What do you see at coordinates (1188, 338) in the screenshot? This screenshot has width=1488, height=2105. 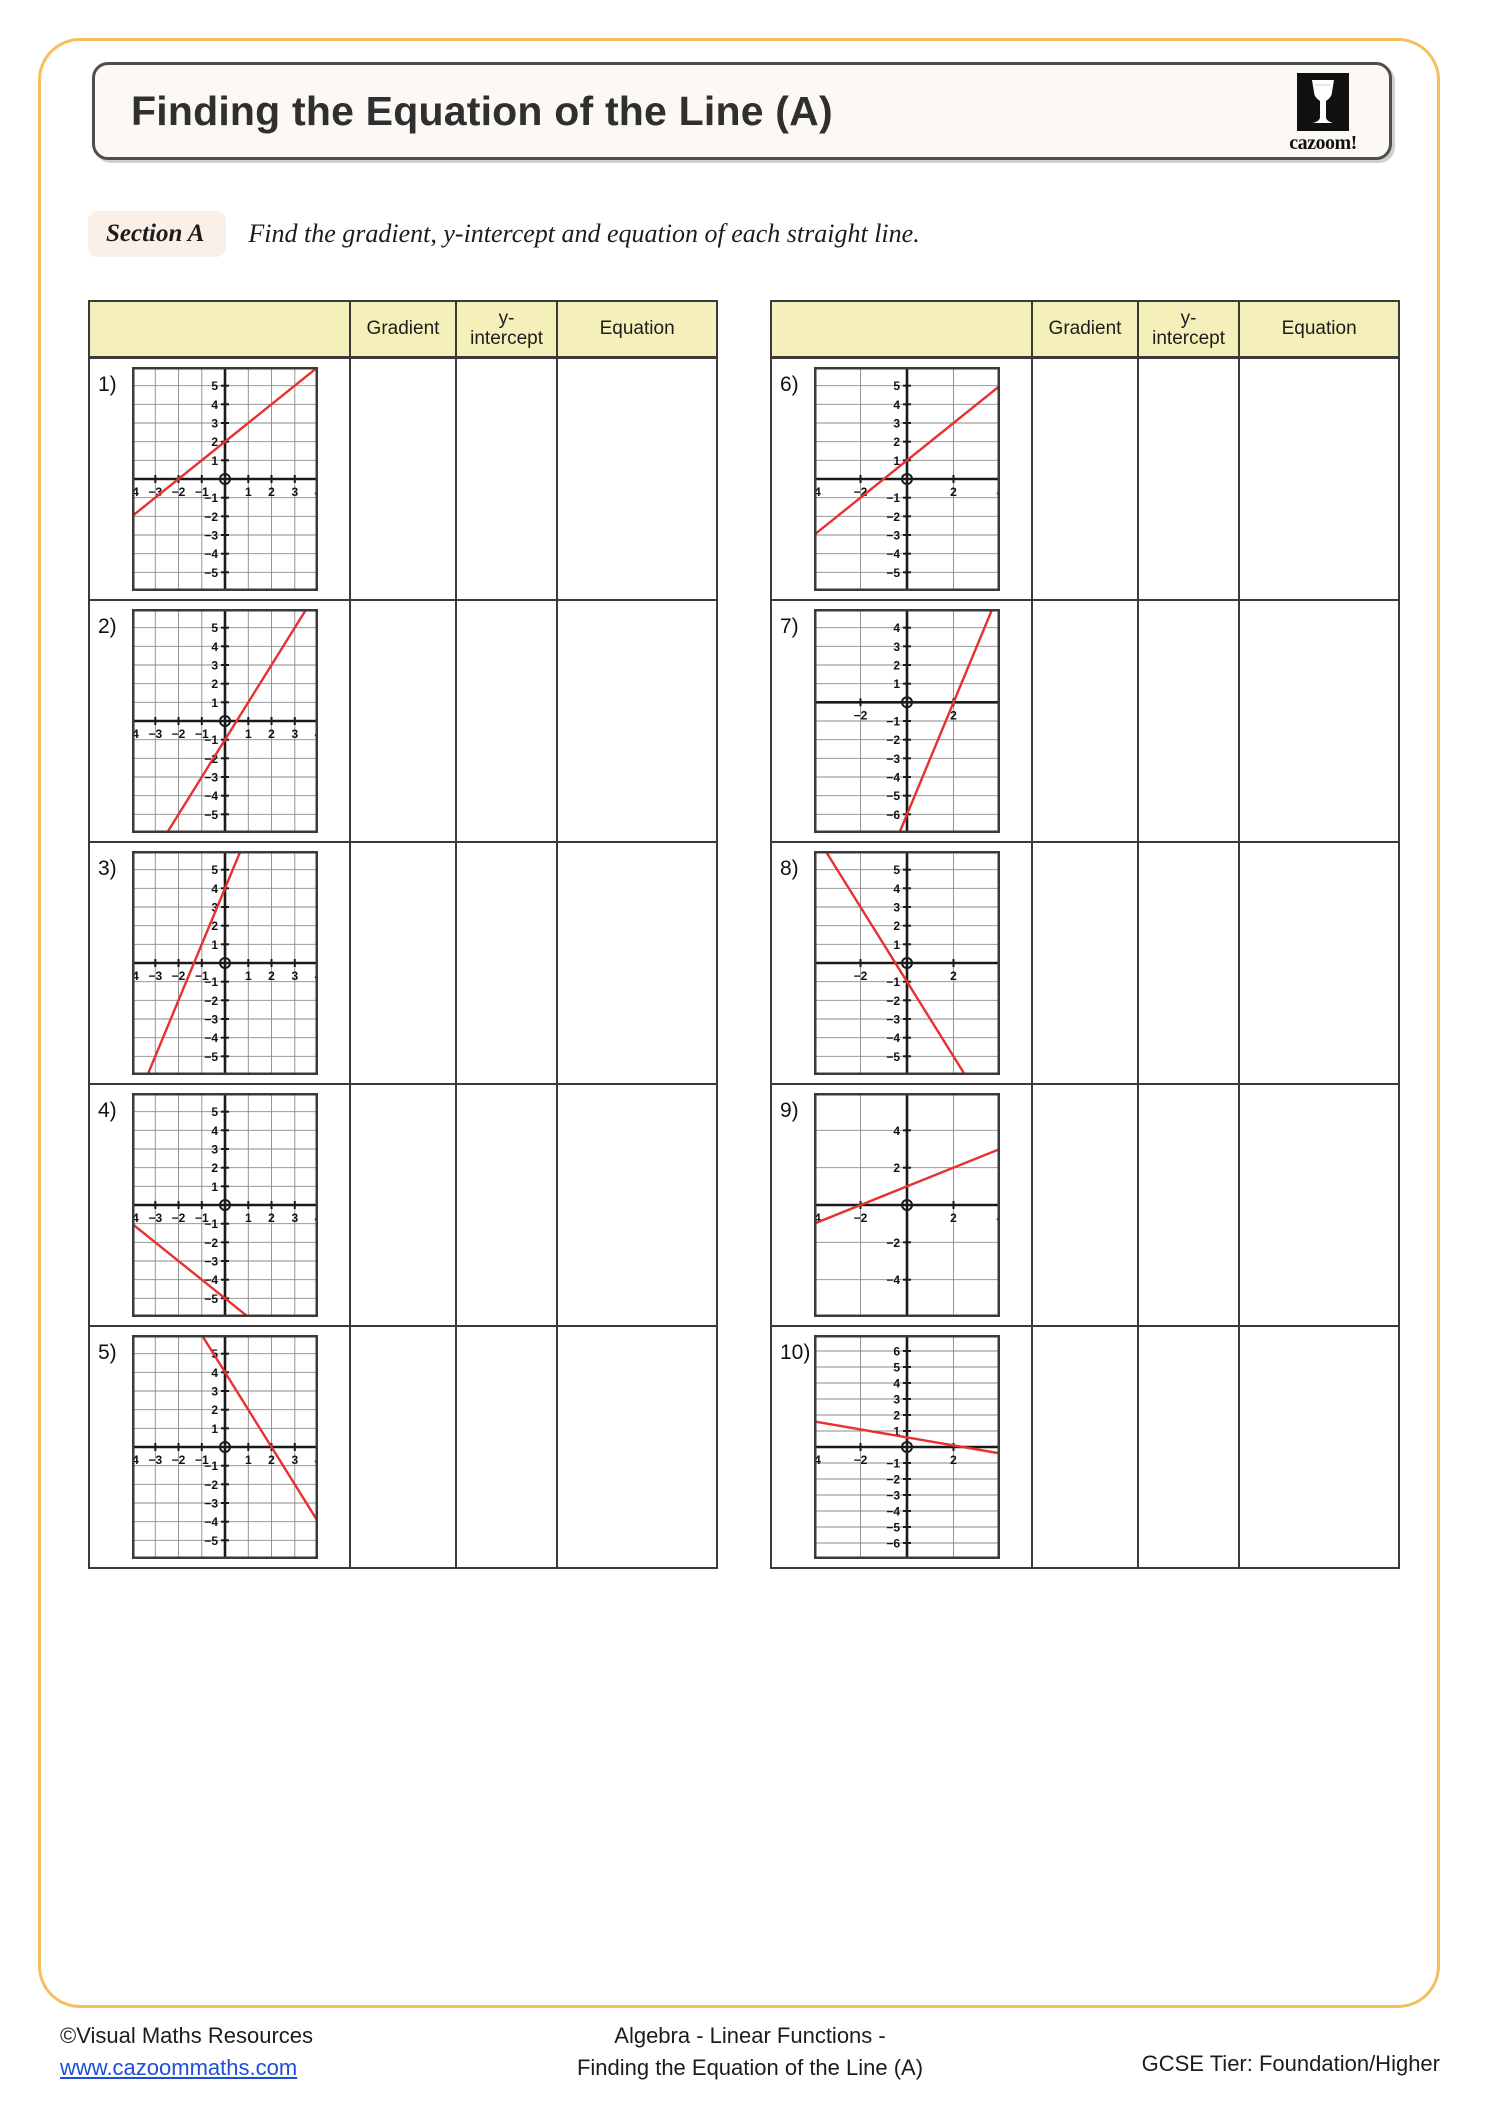 I see `header-y-intercept-l2: intercept` at bounding box center [1188, 338].